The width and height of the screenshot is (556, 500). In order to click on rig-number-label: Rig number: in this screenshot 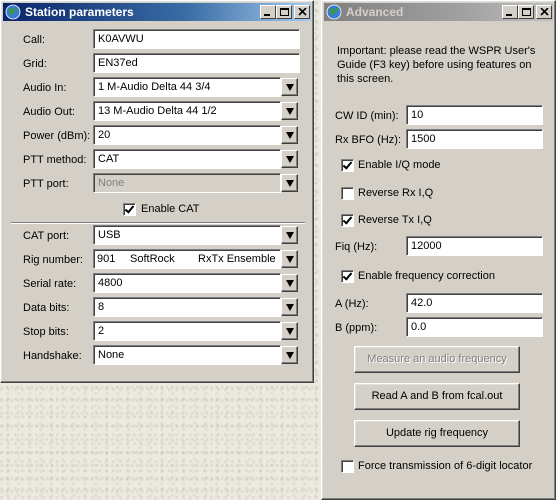, I will do `click(53, 260)`.